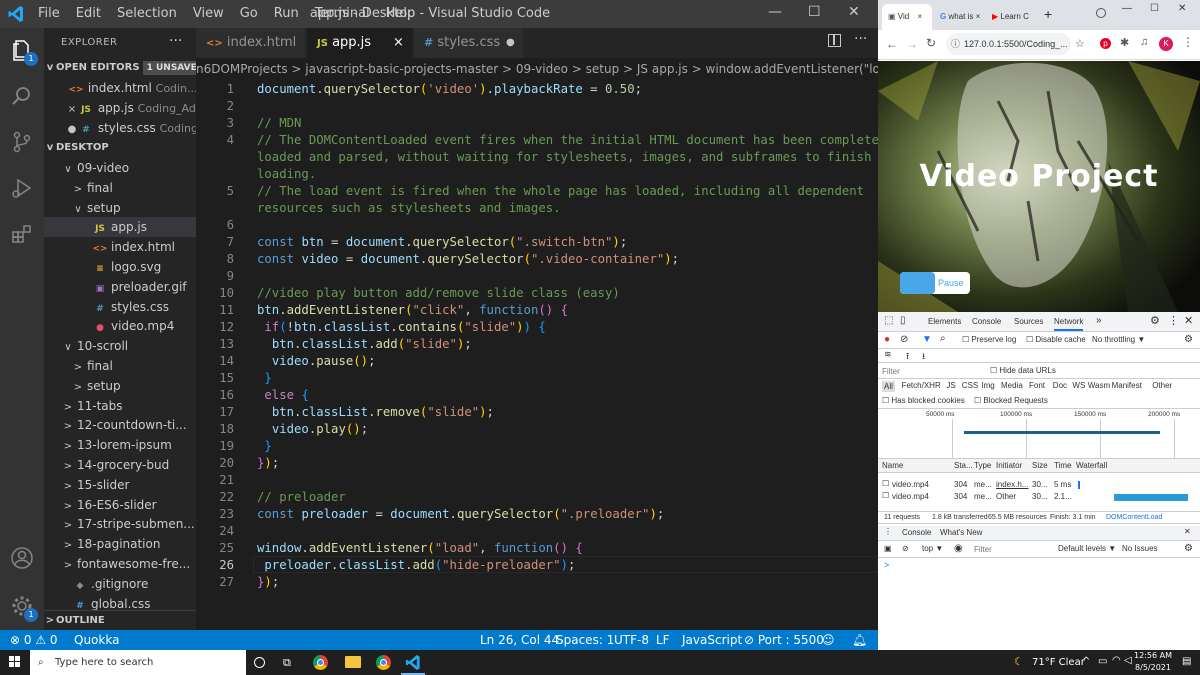 The image size is (1200, 675). What do you see at coordinates (120, 544) in the screenshot?
I see `tree-item: >18-pagination` at bounding box center [120, 544].